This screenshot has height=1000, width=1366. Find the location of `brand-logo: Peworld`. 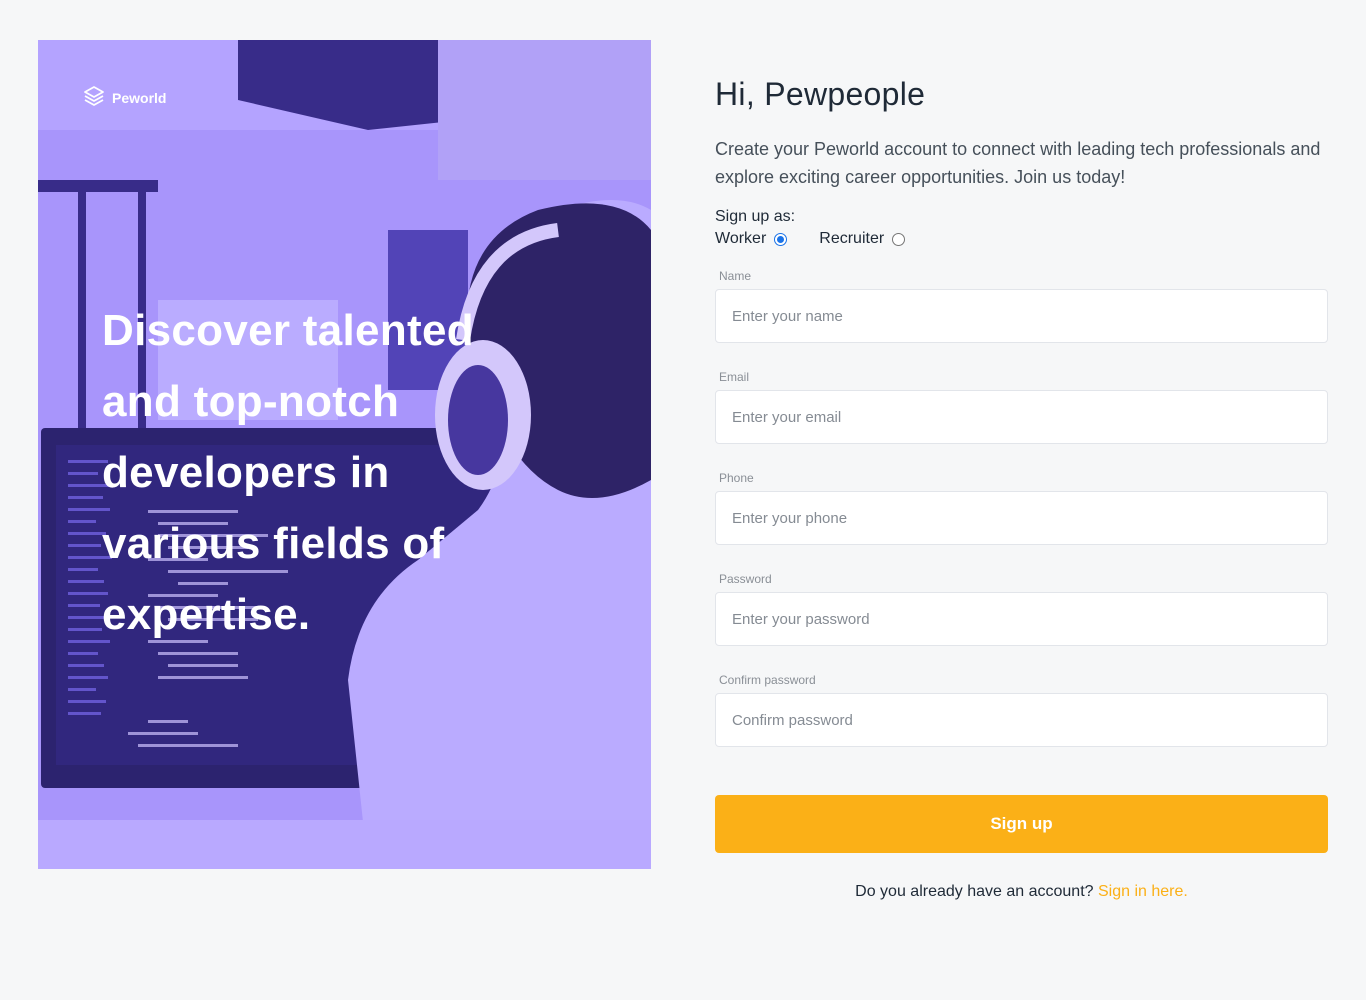

brand-logo: Peworld is located at coordinates (124, 97).